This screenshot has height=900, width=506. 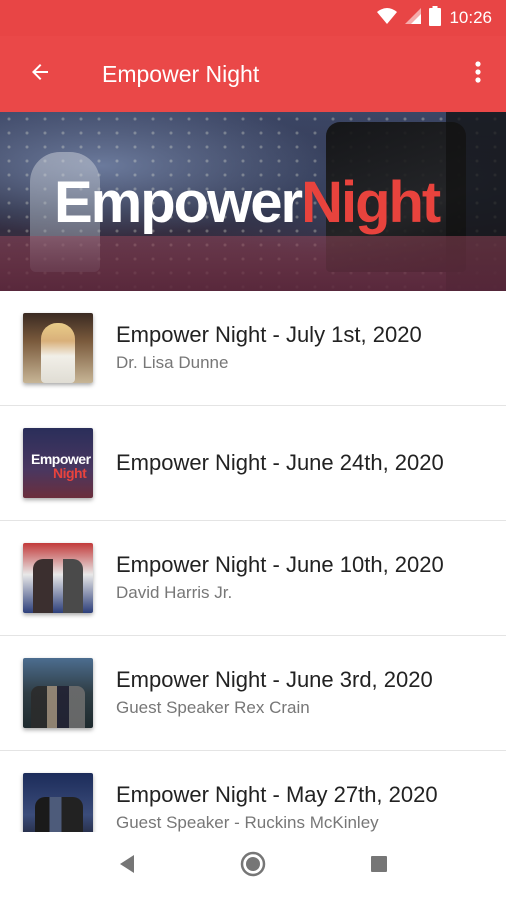 I want to click on app-bar: Empower Night, so click(x=253, y=74).